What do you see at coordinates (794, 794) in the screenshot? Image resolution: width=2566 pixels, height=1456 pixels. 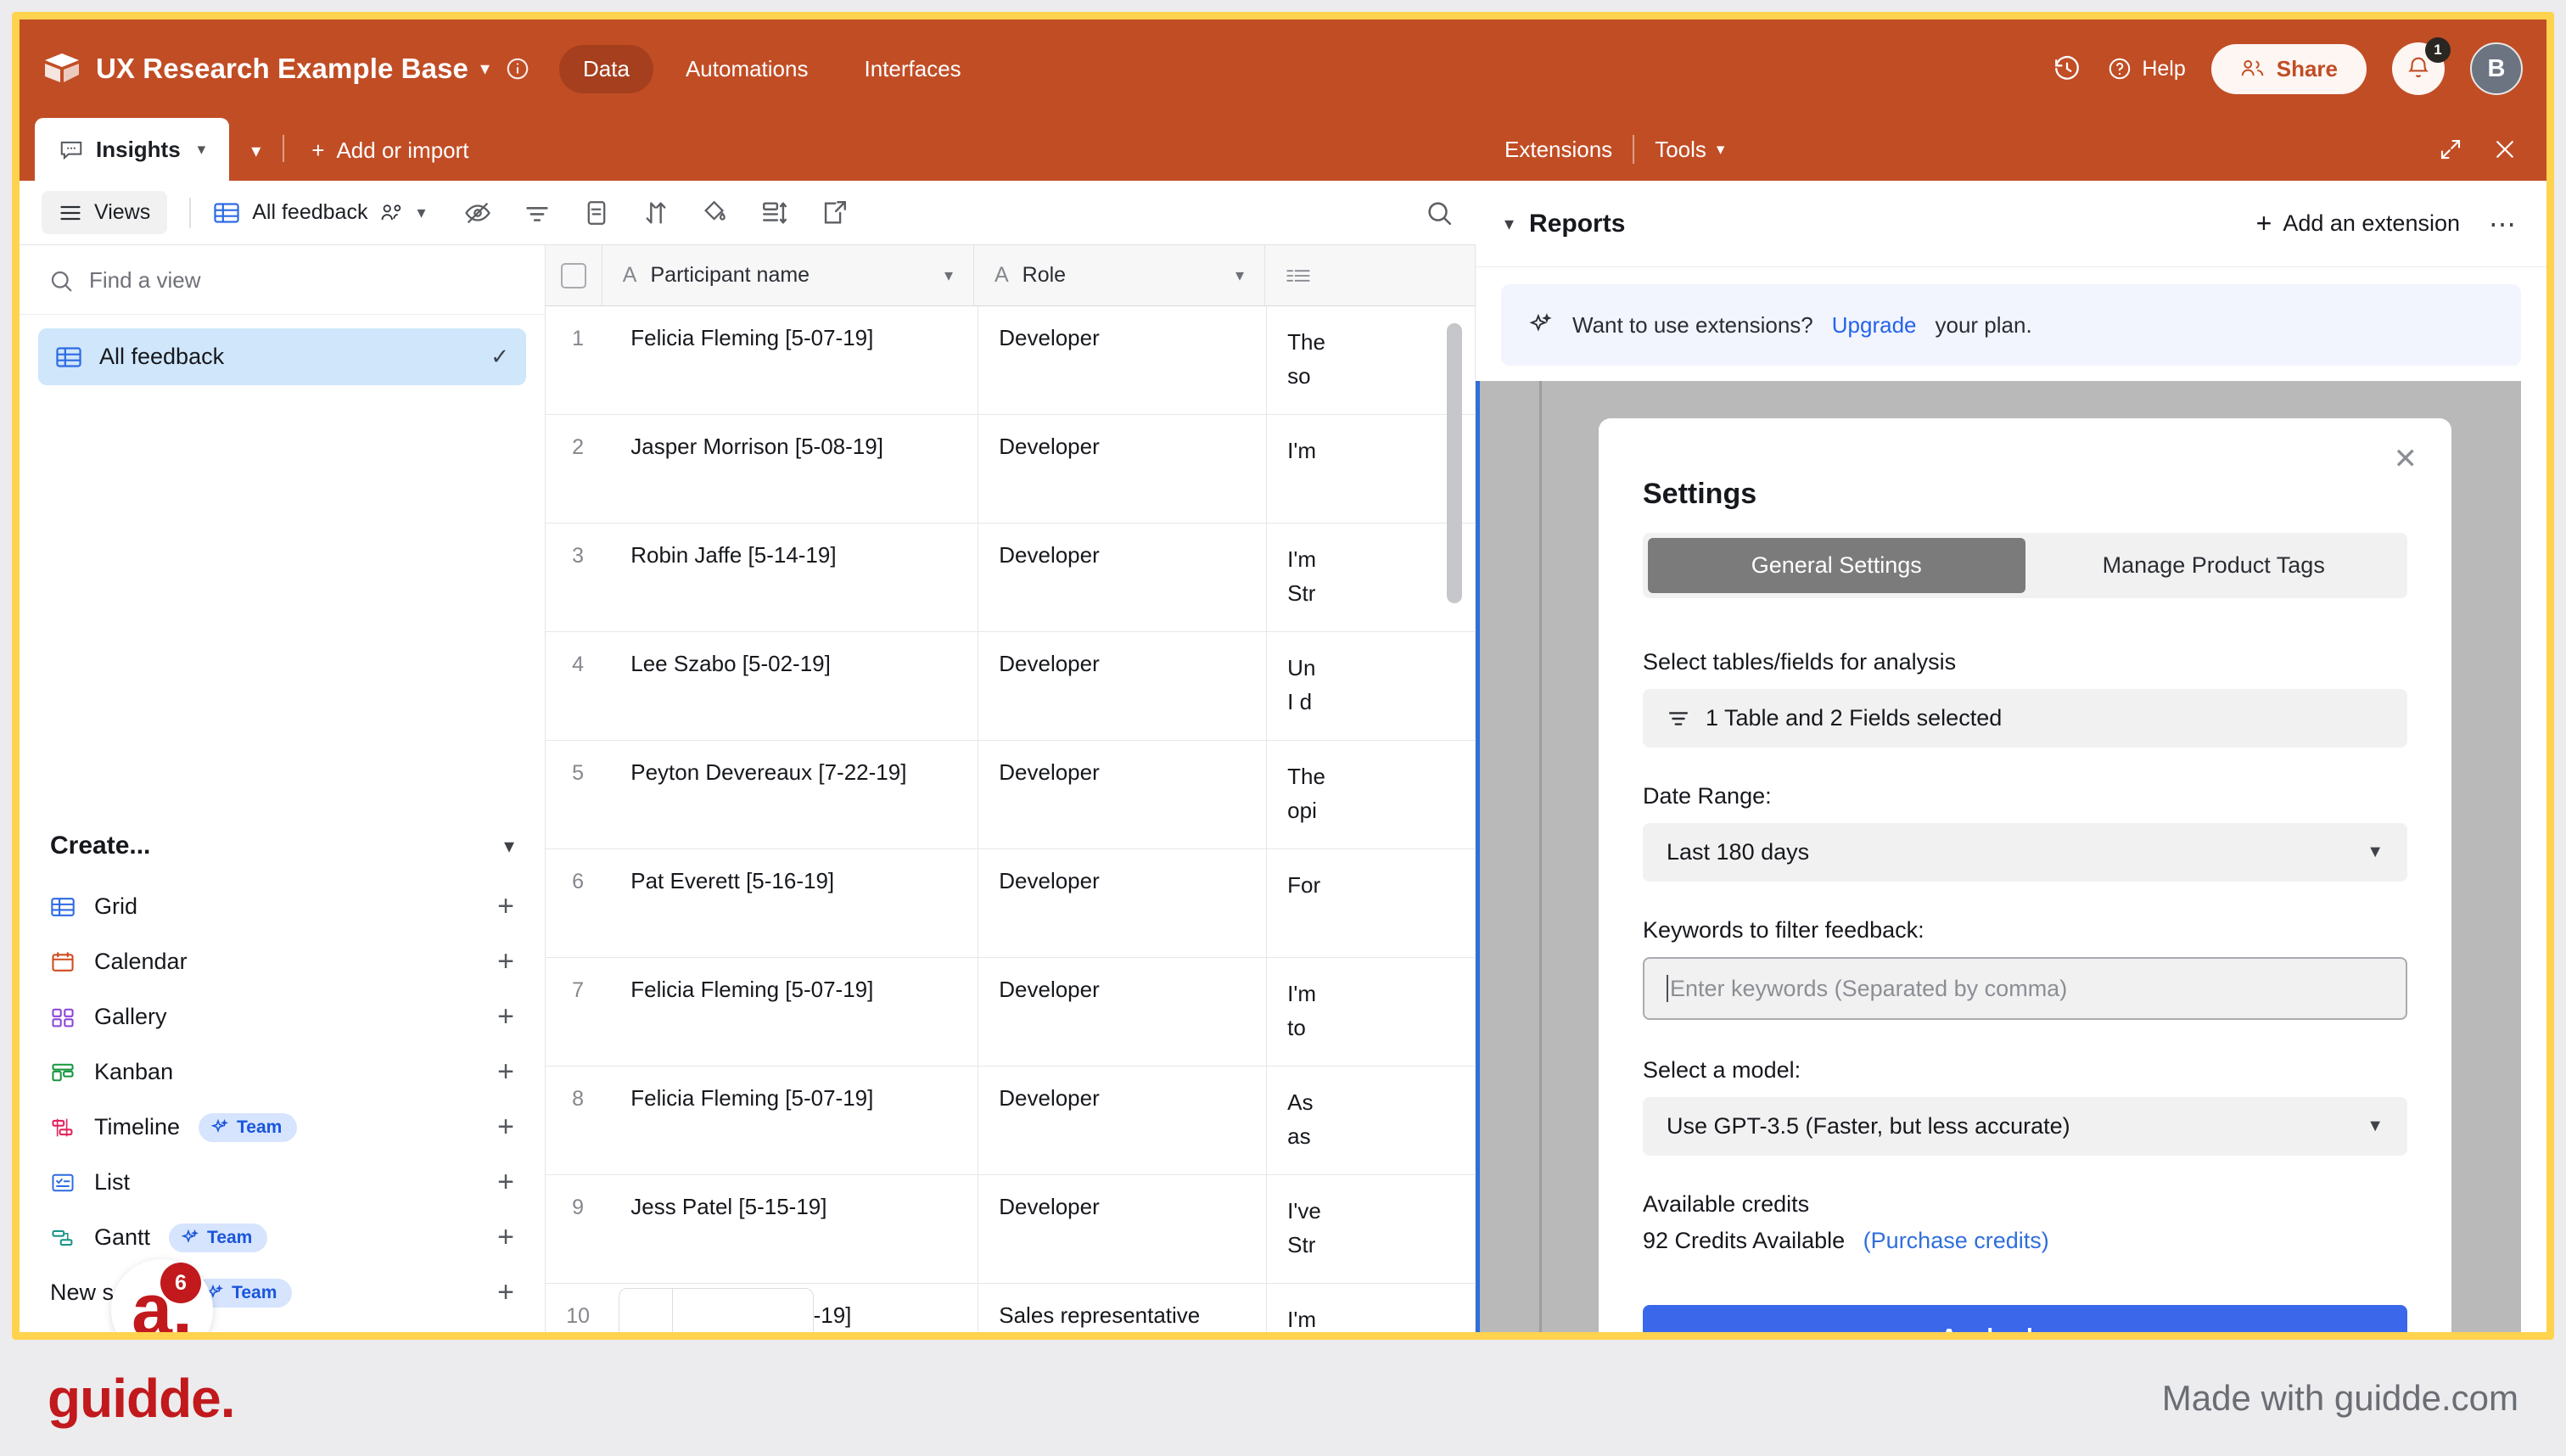 I see `cell-participant-name: Peyton Devereaux [7-22-19]` at bounding box center [794, 794].